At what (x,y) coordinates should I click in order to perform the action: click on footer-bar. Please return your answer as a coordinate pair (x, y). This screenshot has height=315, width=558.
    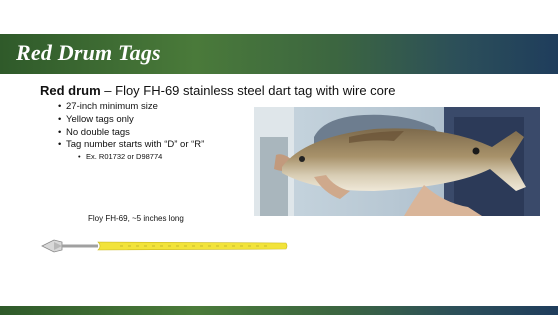
    Looking at the image, I should click on (279, 310).